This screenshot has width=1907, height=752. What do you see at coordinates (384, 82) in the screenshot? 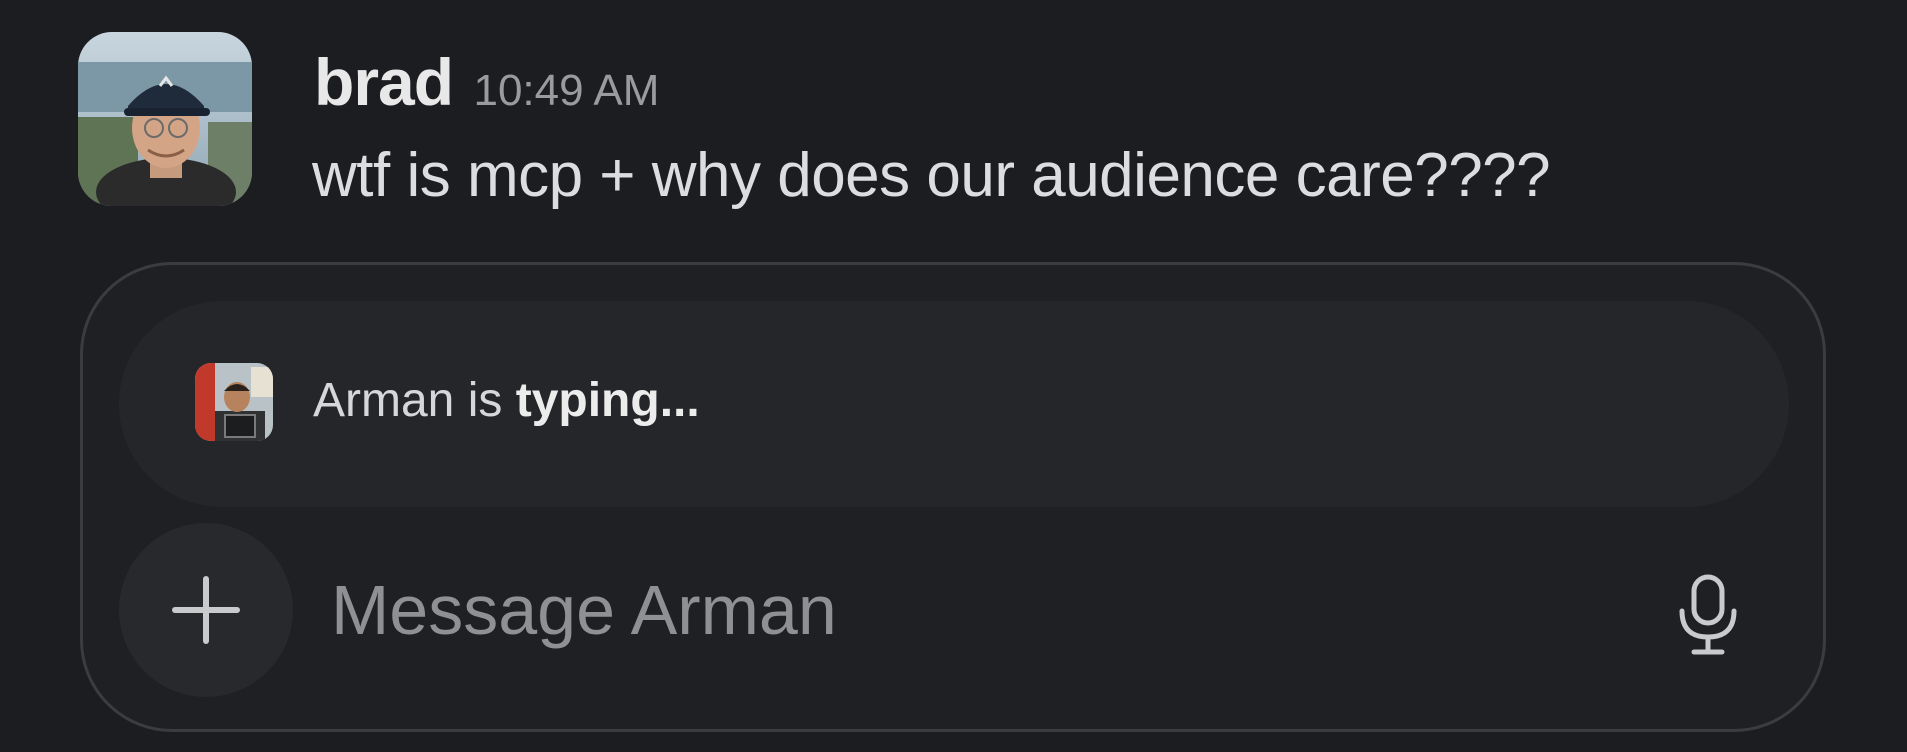
I see `author-name: brad` at bounding box center [384, 82].